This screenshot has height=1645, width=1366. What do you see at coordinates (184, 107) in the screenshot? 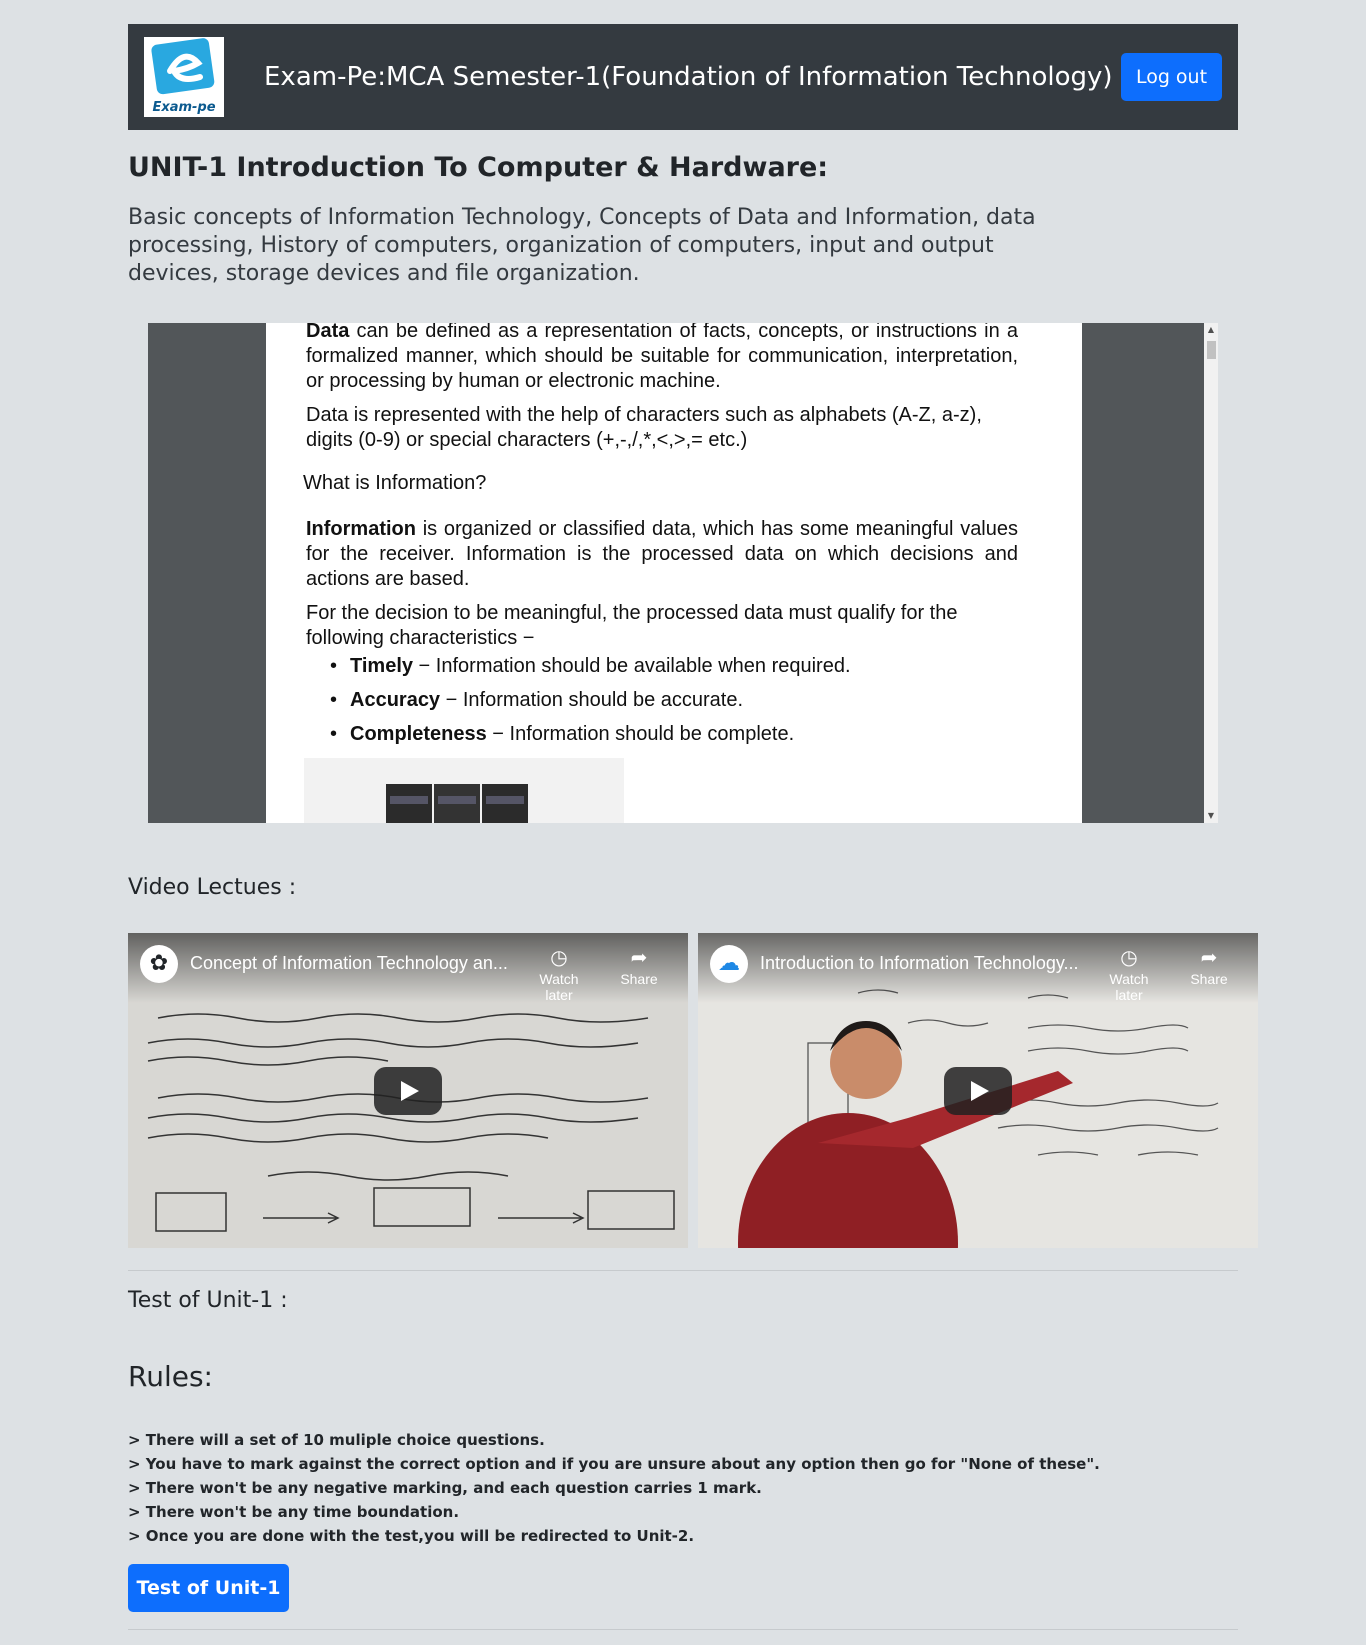
I see `logo-text: Exam-pe` at bounding box center [184, 107].